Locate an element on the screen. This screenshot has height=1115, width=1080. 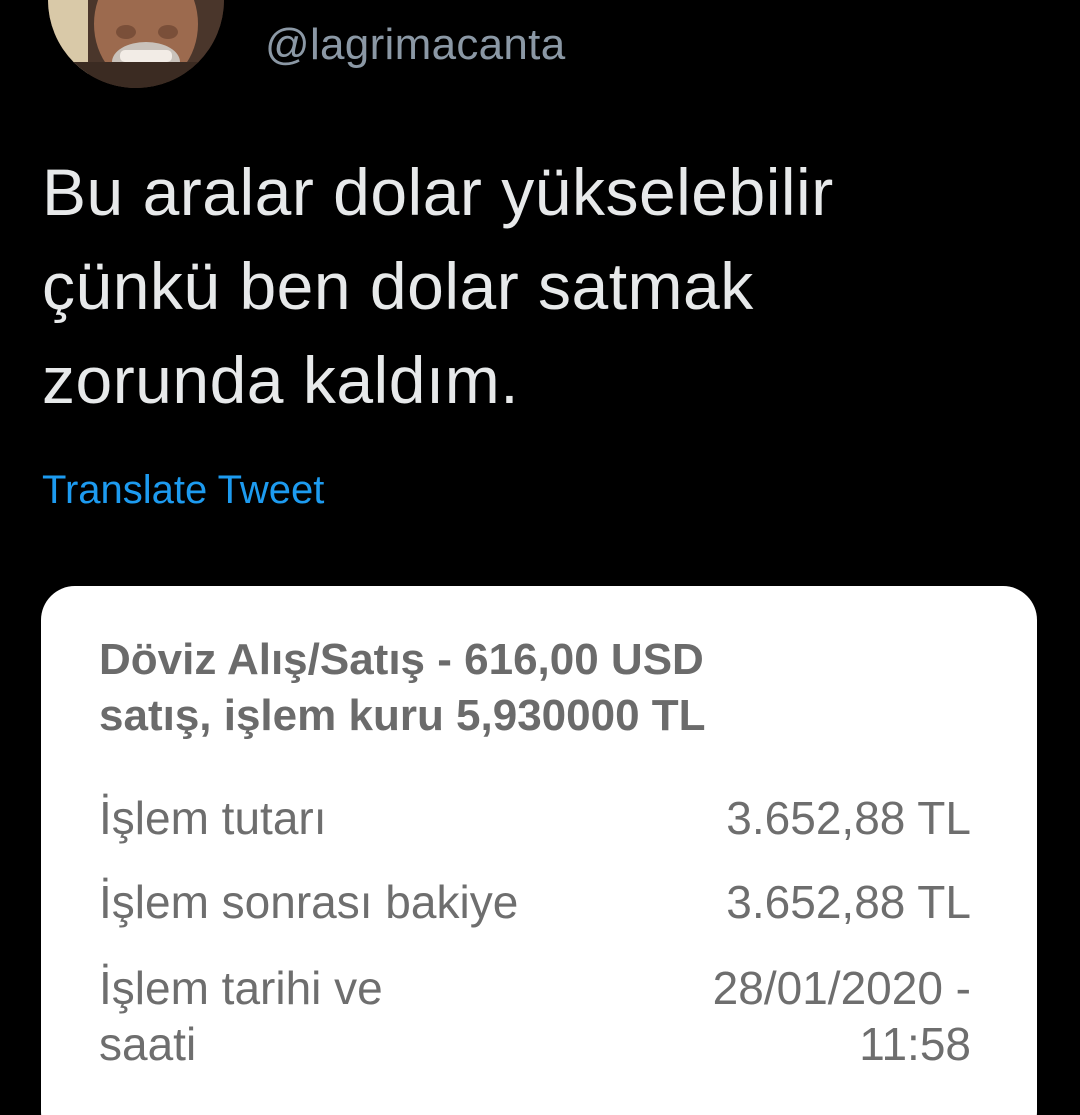
avatar is located at coordinates (136, 44).